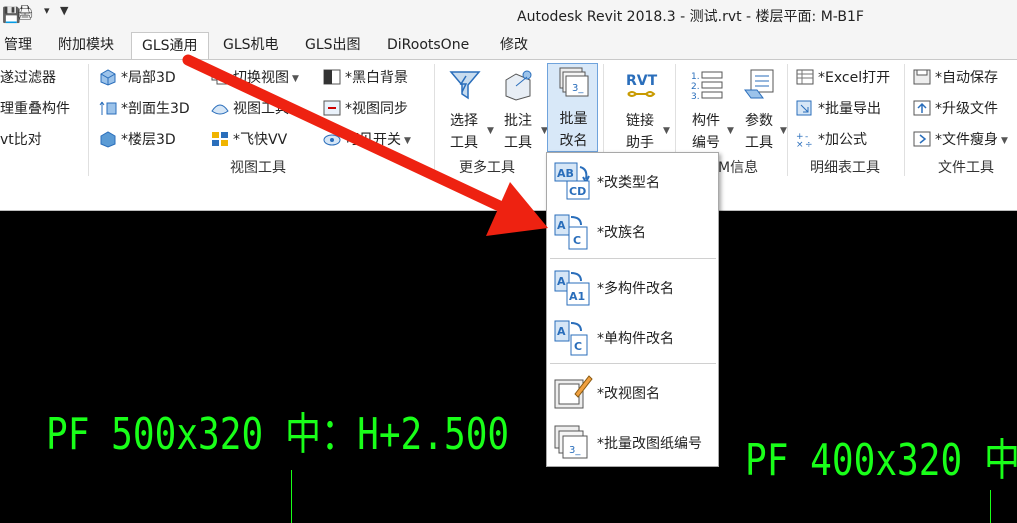  What do you see at coordinates (248, 140) in the screenshot?
I see `fast-vv-button: *飞快VV` at bounding box center [248, 140].